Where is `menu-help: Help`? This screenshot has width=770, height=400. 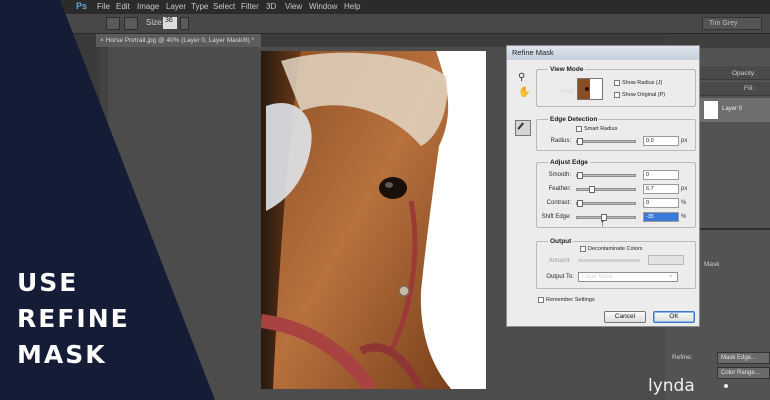 menu-help: Help is located at coordinates (352, 6).